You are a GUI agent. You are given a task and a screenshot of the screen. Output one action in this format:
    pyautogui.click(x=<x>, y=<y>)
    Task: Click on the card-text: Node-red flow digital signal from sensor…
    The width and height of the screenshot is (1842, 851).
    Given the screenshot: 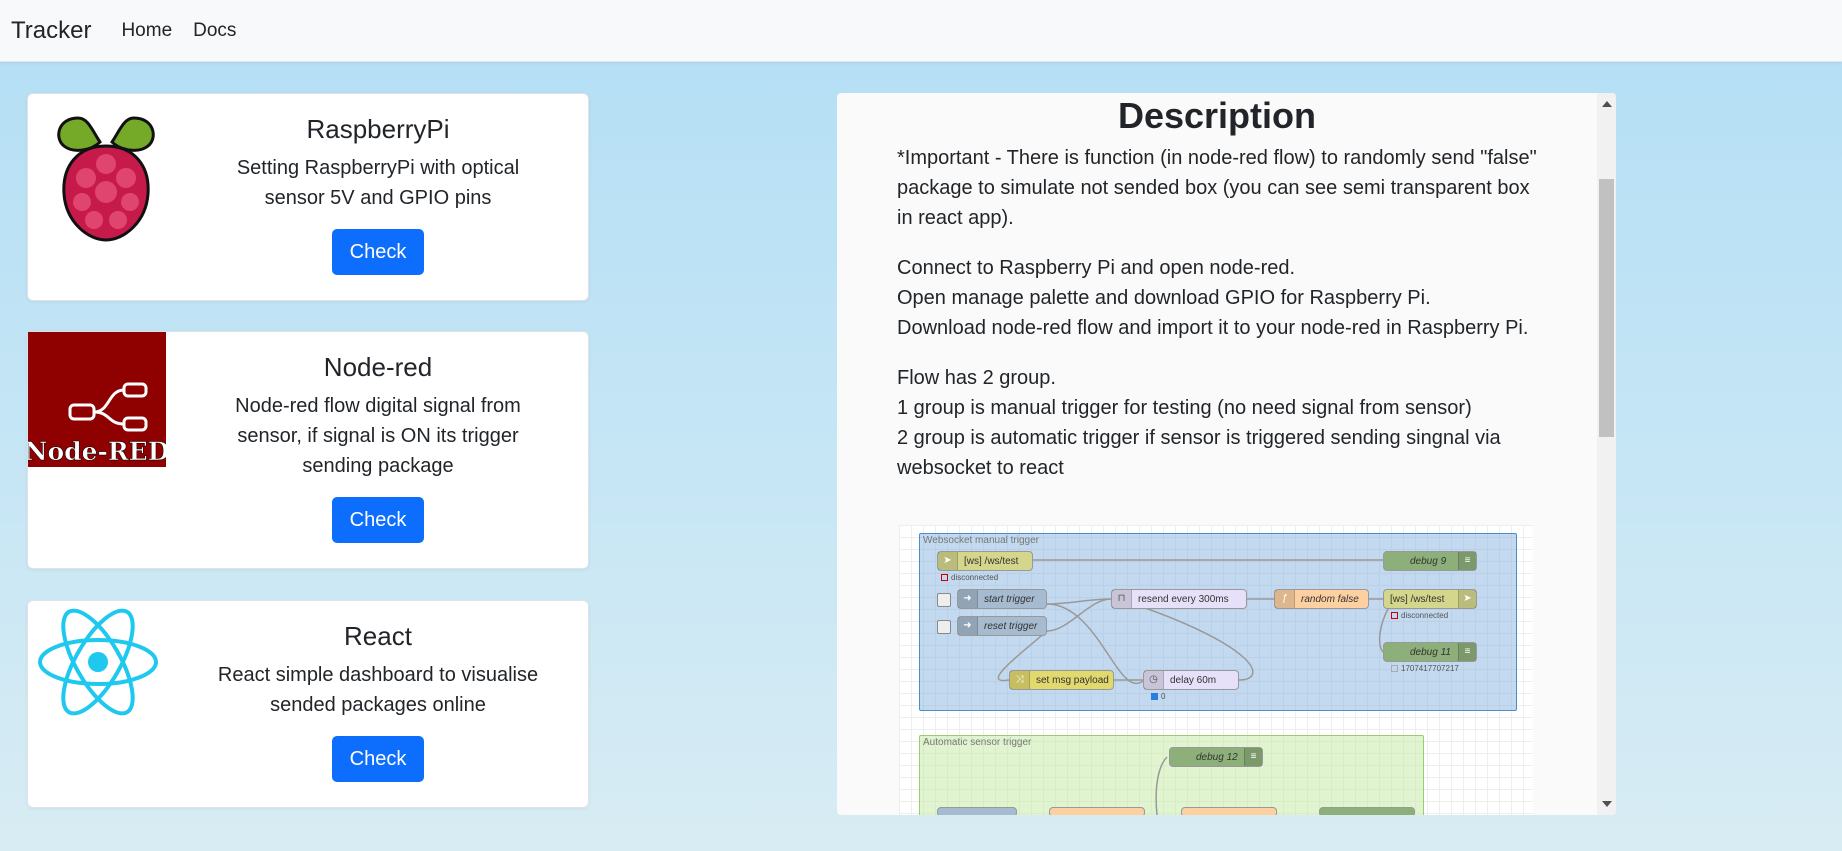 What is the action you would take?
    pyautogui.click(x=378, y=436)
    